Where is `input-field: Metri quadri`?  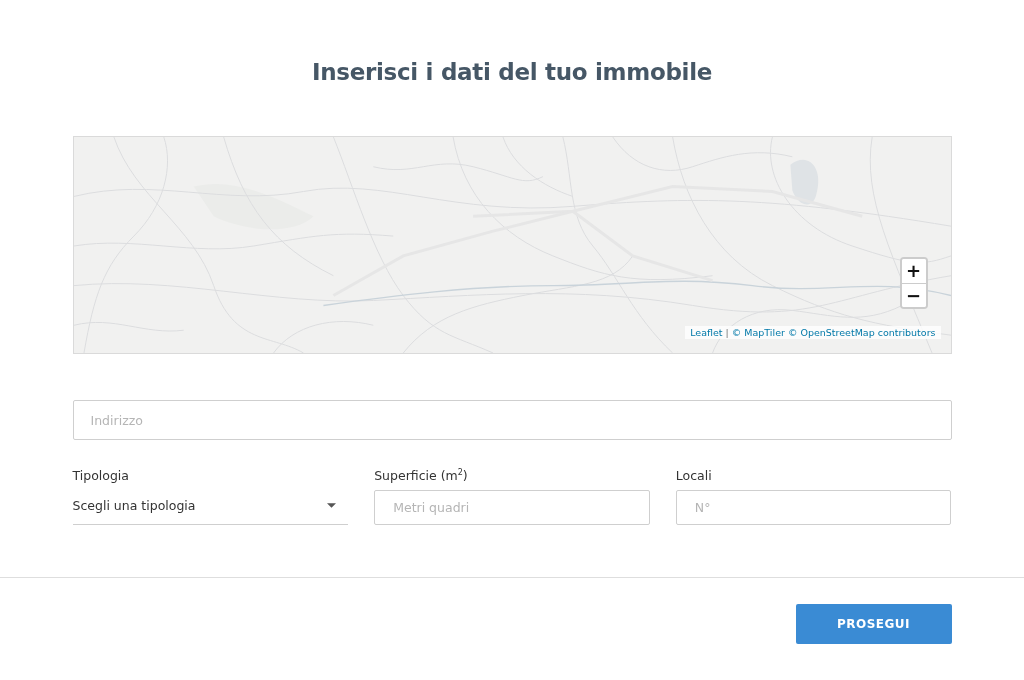 input-field: Metri quadri is located at coordinates (512, 507).